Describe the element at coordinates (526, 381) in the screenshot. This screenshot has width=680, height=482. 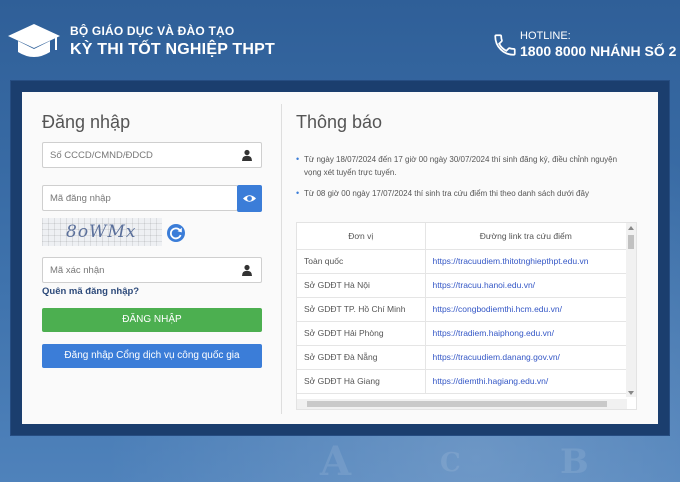
I see `score-link: https://diemthi.hagiang.edu.vn/` at that location.